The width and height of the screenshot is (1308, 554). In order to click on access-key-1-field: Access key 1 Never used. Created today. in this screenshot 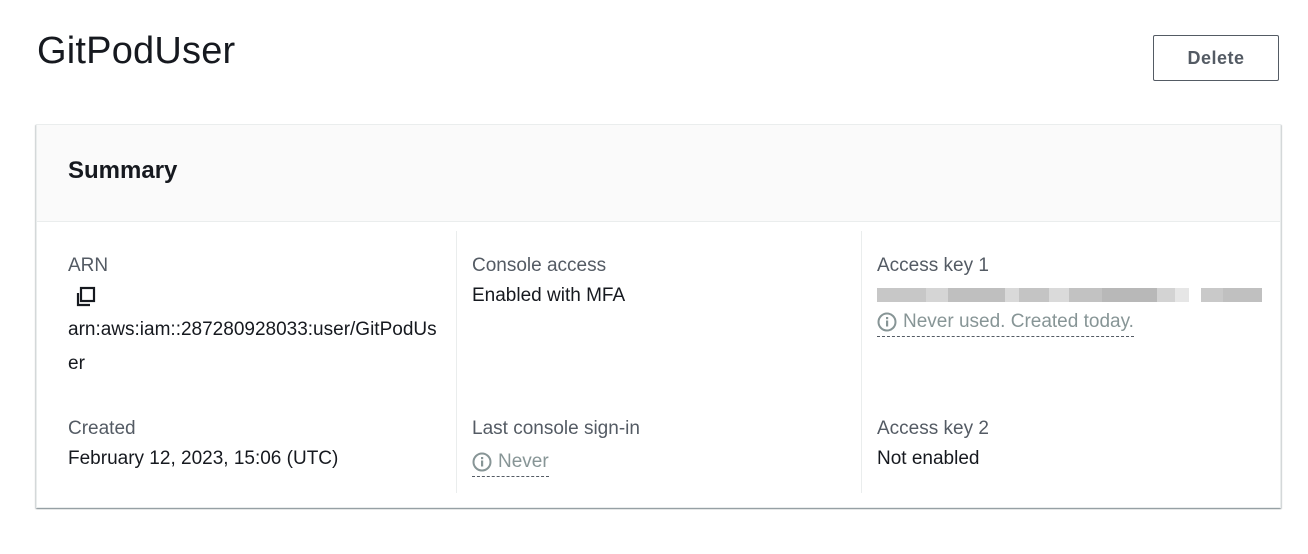, I will do `click(1069, 295)`.